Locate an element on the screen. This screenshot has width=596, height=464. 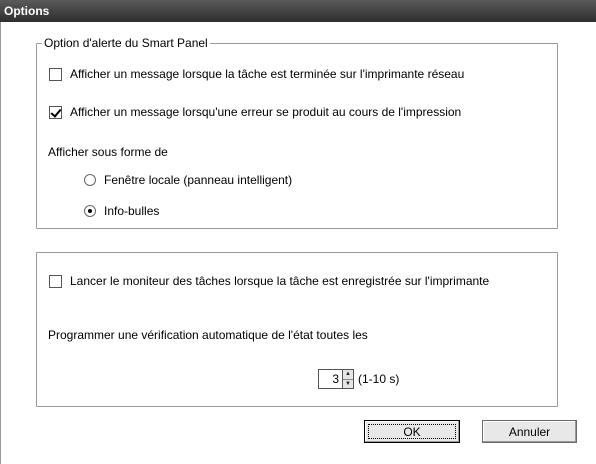
display-as-text: Afficher sous forme de is located at coordinates (108, 152).